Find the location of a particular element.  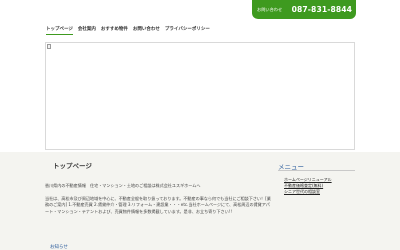

contact-label: お問い合わせ is located at coordinates (269, 10).